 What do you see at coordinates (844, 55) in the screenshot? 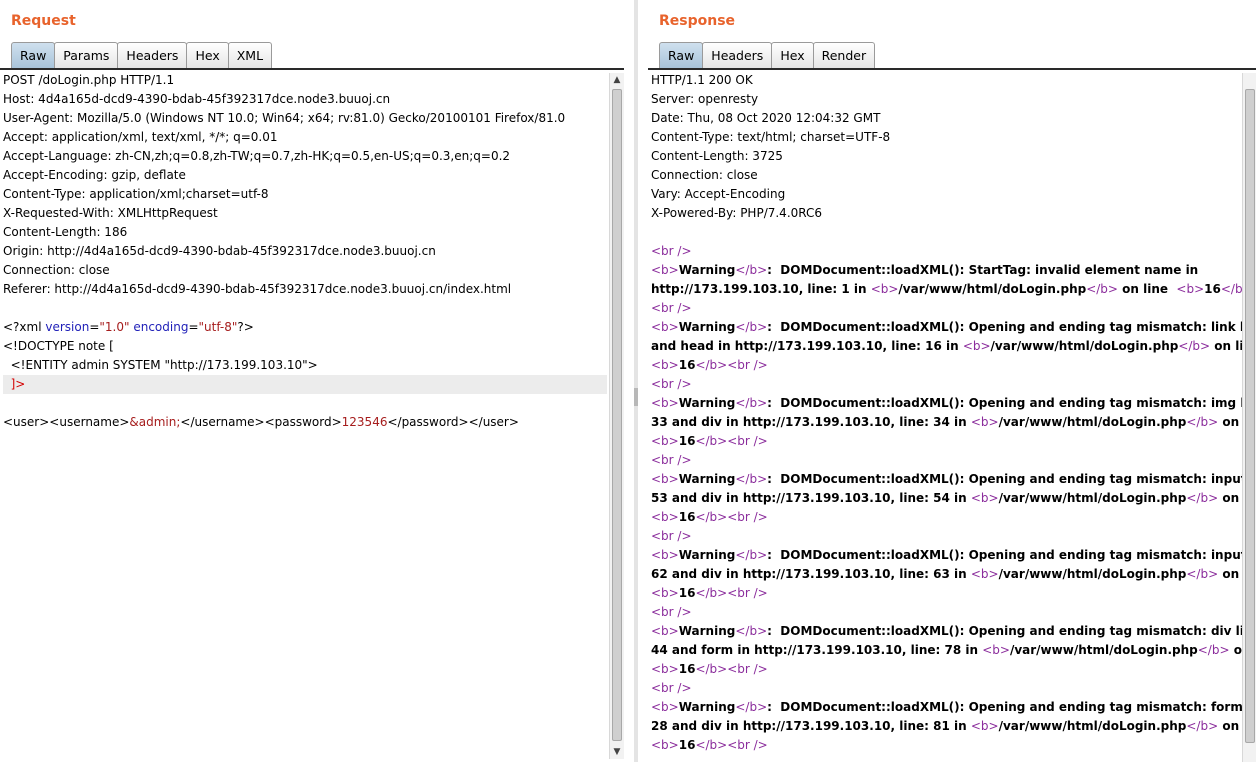
I see `response-tab-render: Render` at bounding box center [844, 55].